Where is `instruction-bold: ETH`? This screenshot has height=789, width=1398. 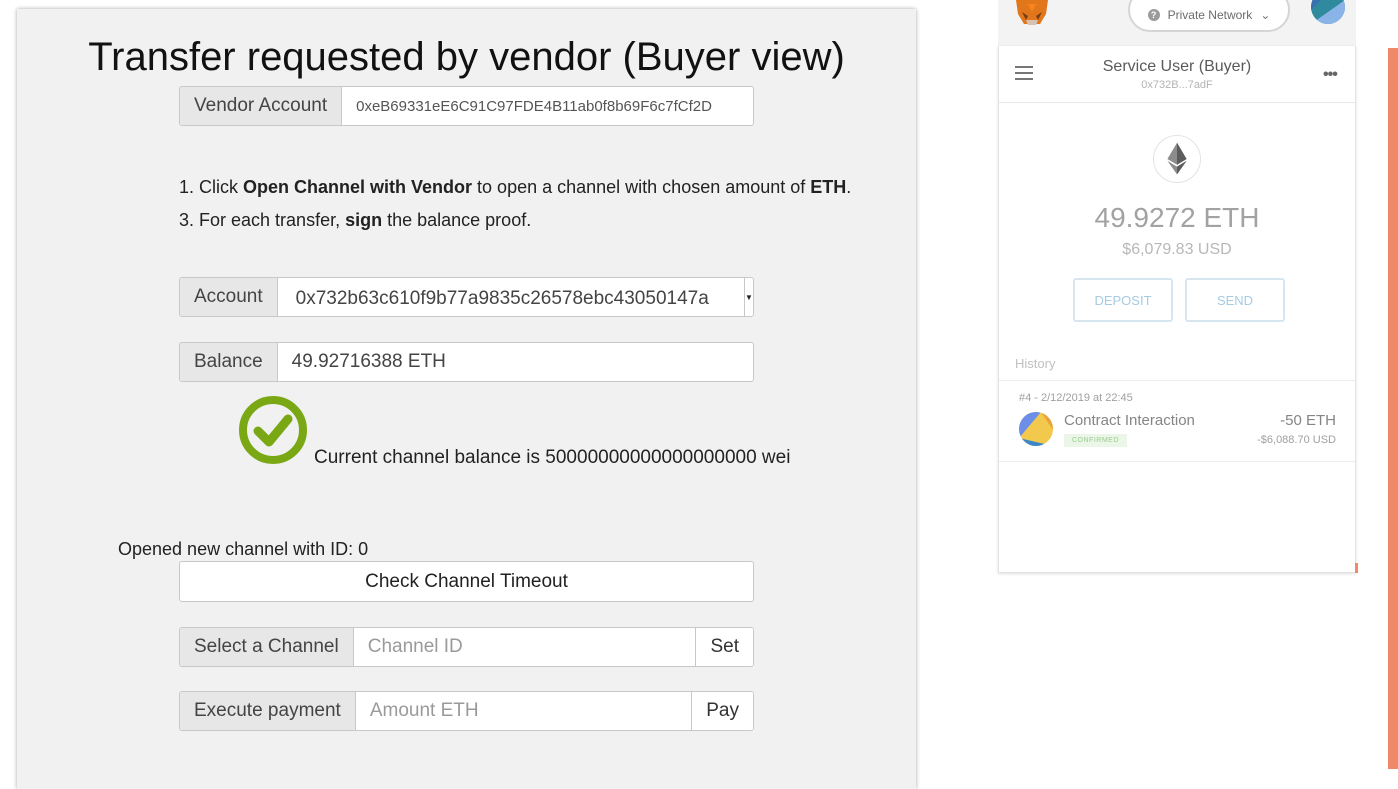 instruction-bold: ETH is located at coordinates (828, 187).